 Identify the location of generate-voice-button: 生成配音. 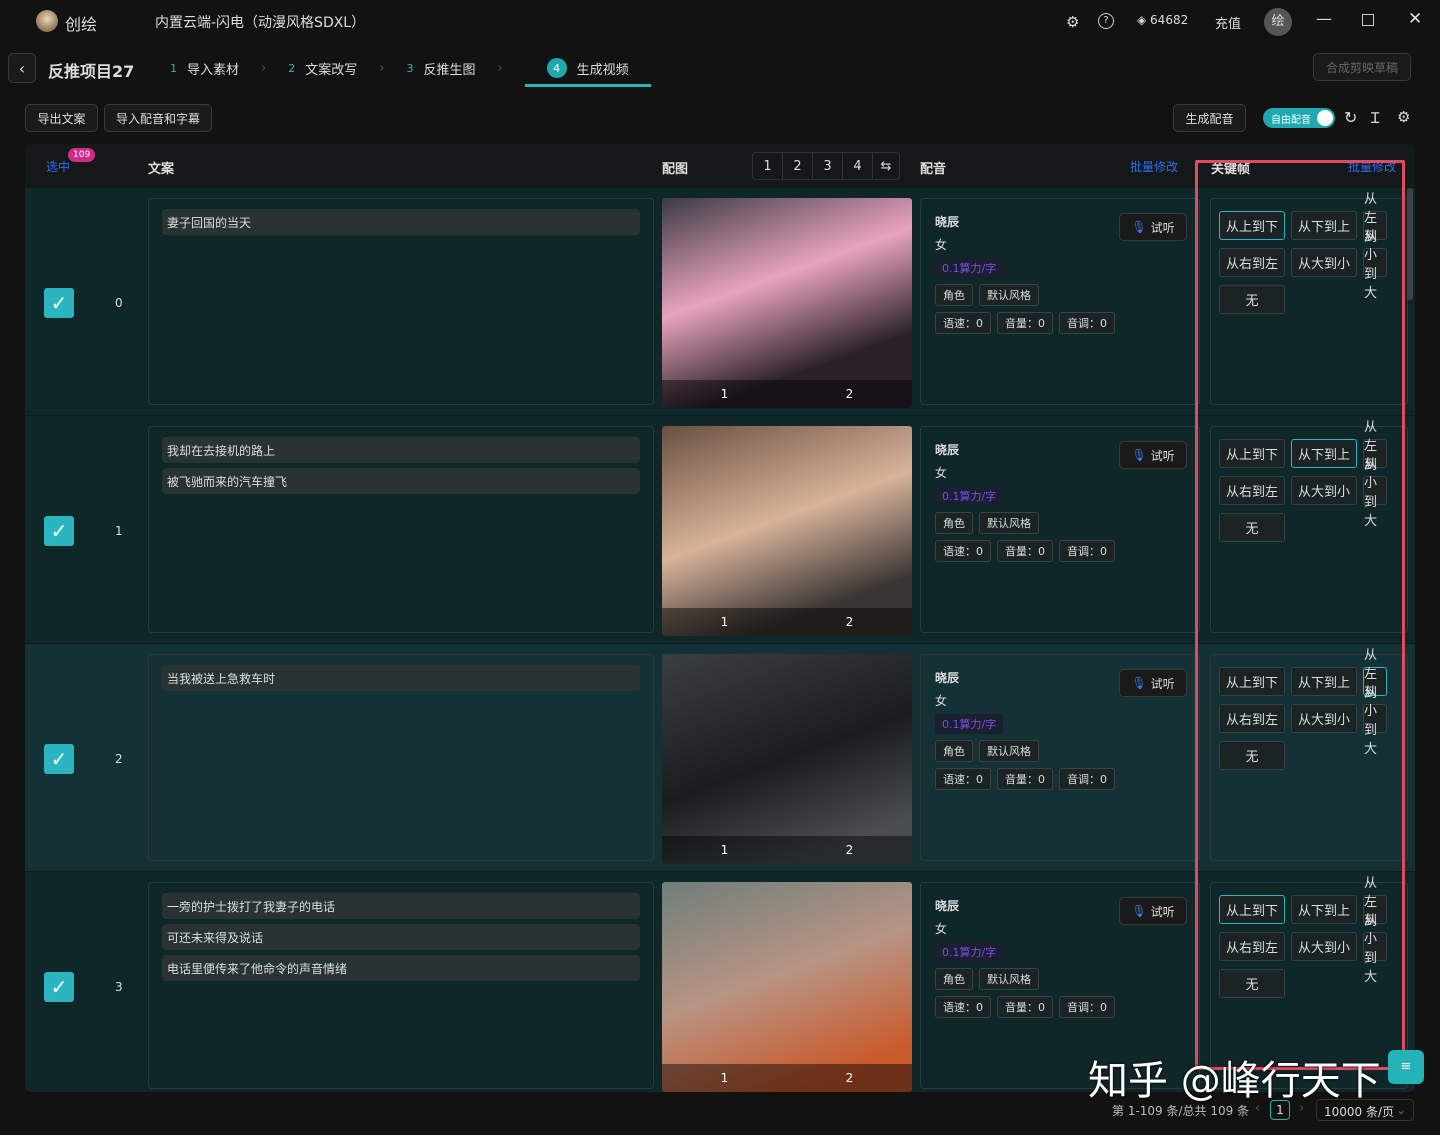
(1209, 118).